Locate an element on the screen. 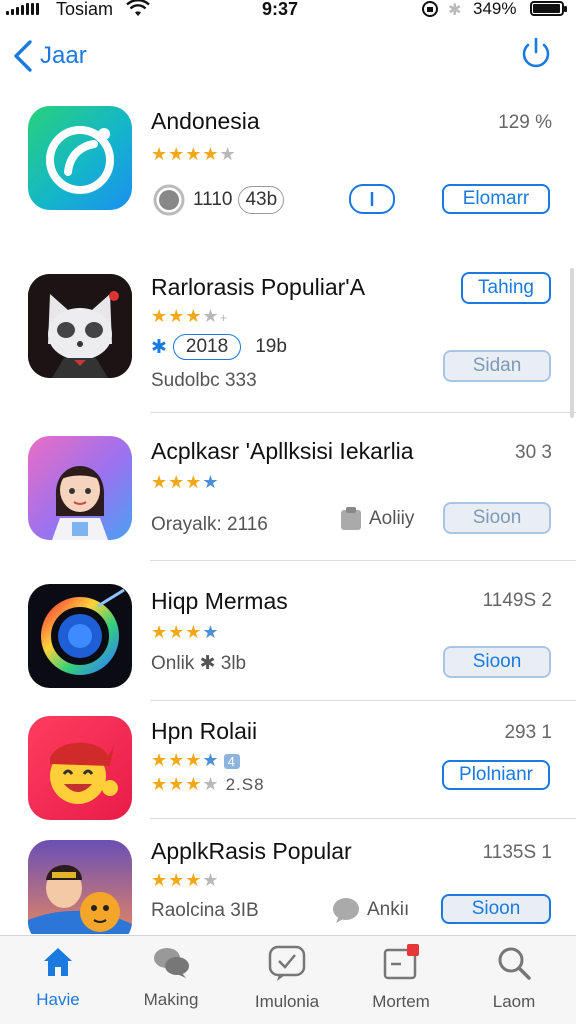 The height and width of the screenshot is (1024, 576). power-icon is located at coordinates (536, 54).